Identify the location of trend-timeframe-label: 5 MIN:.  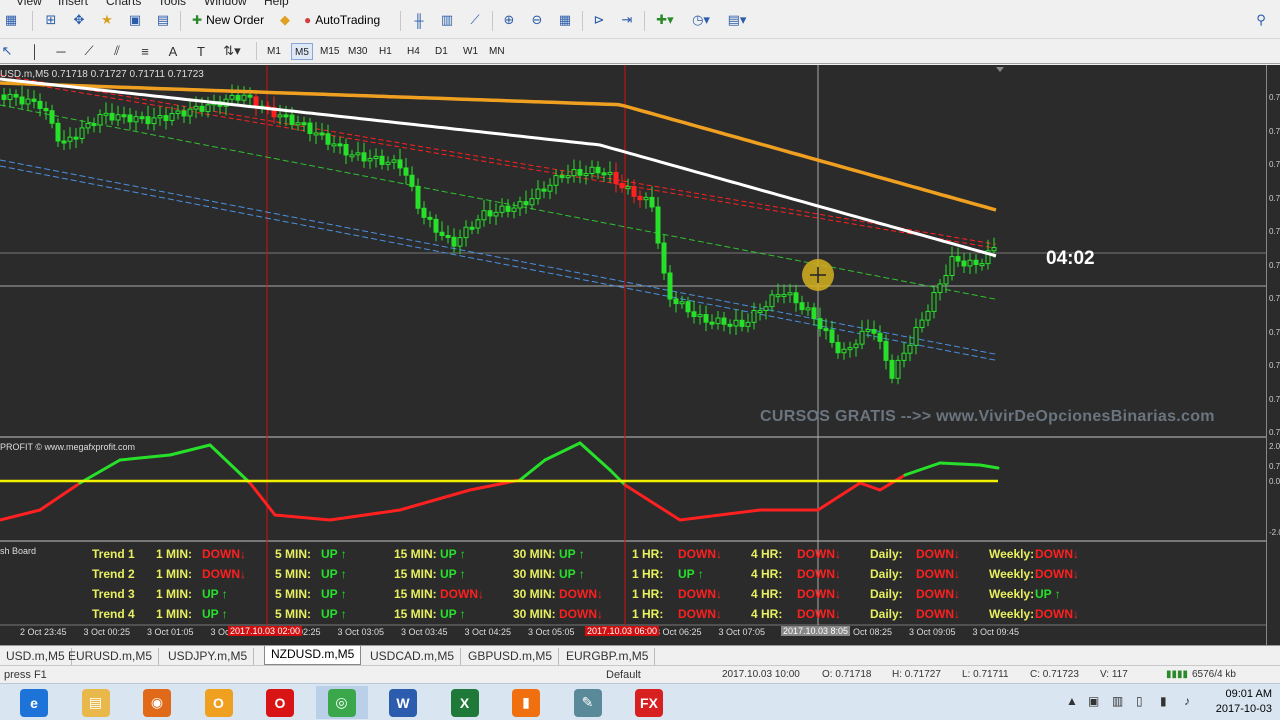
(293, 554).